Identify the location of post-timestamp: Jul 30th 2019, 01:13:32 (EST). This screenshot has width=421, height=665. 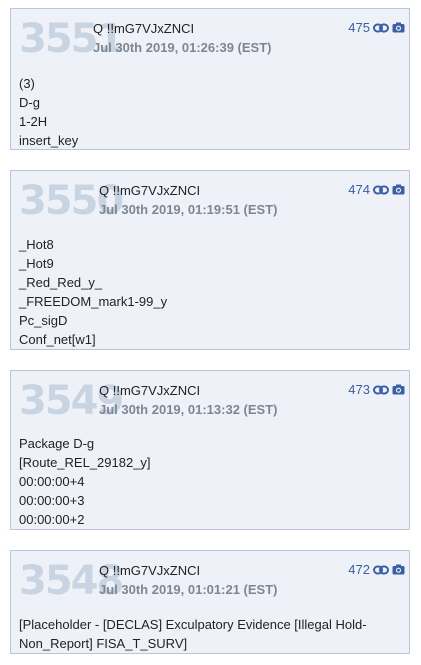
(188, 409).